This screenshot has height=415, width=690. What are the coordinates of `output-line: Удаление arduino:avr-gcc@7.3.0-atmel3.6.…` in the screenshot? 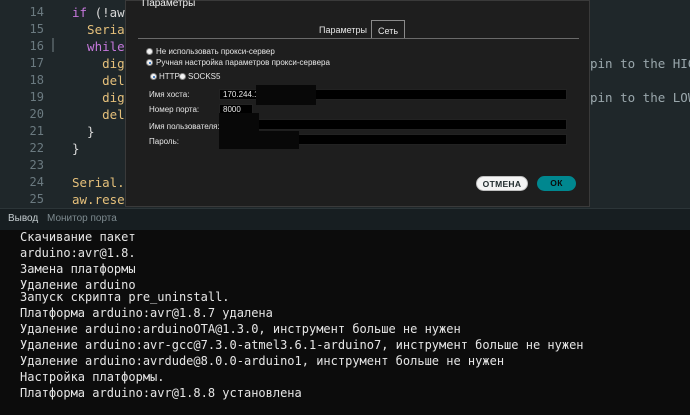 It's located at (302, 345).